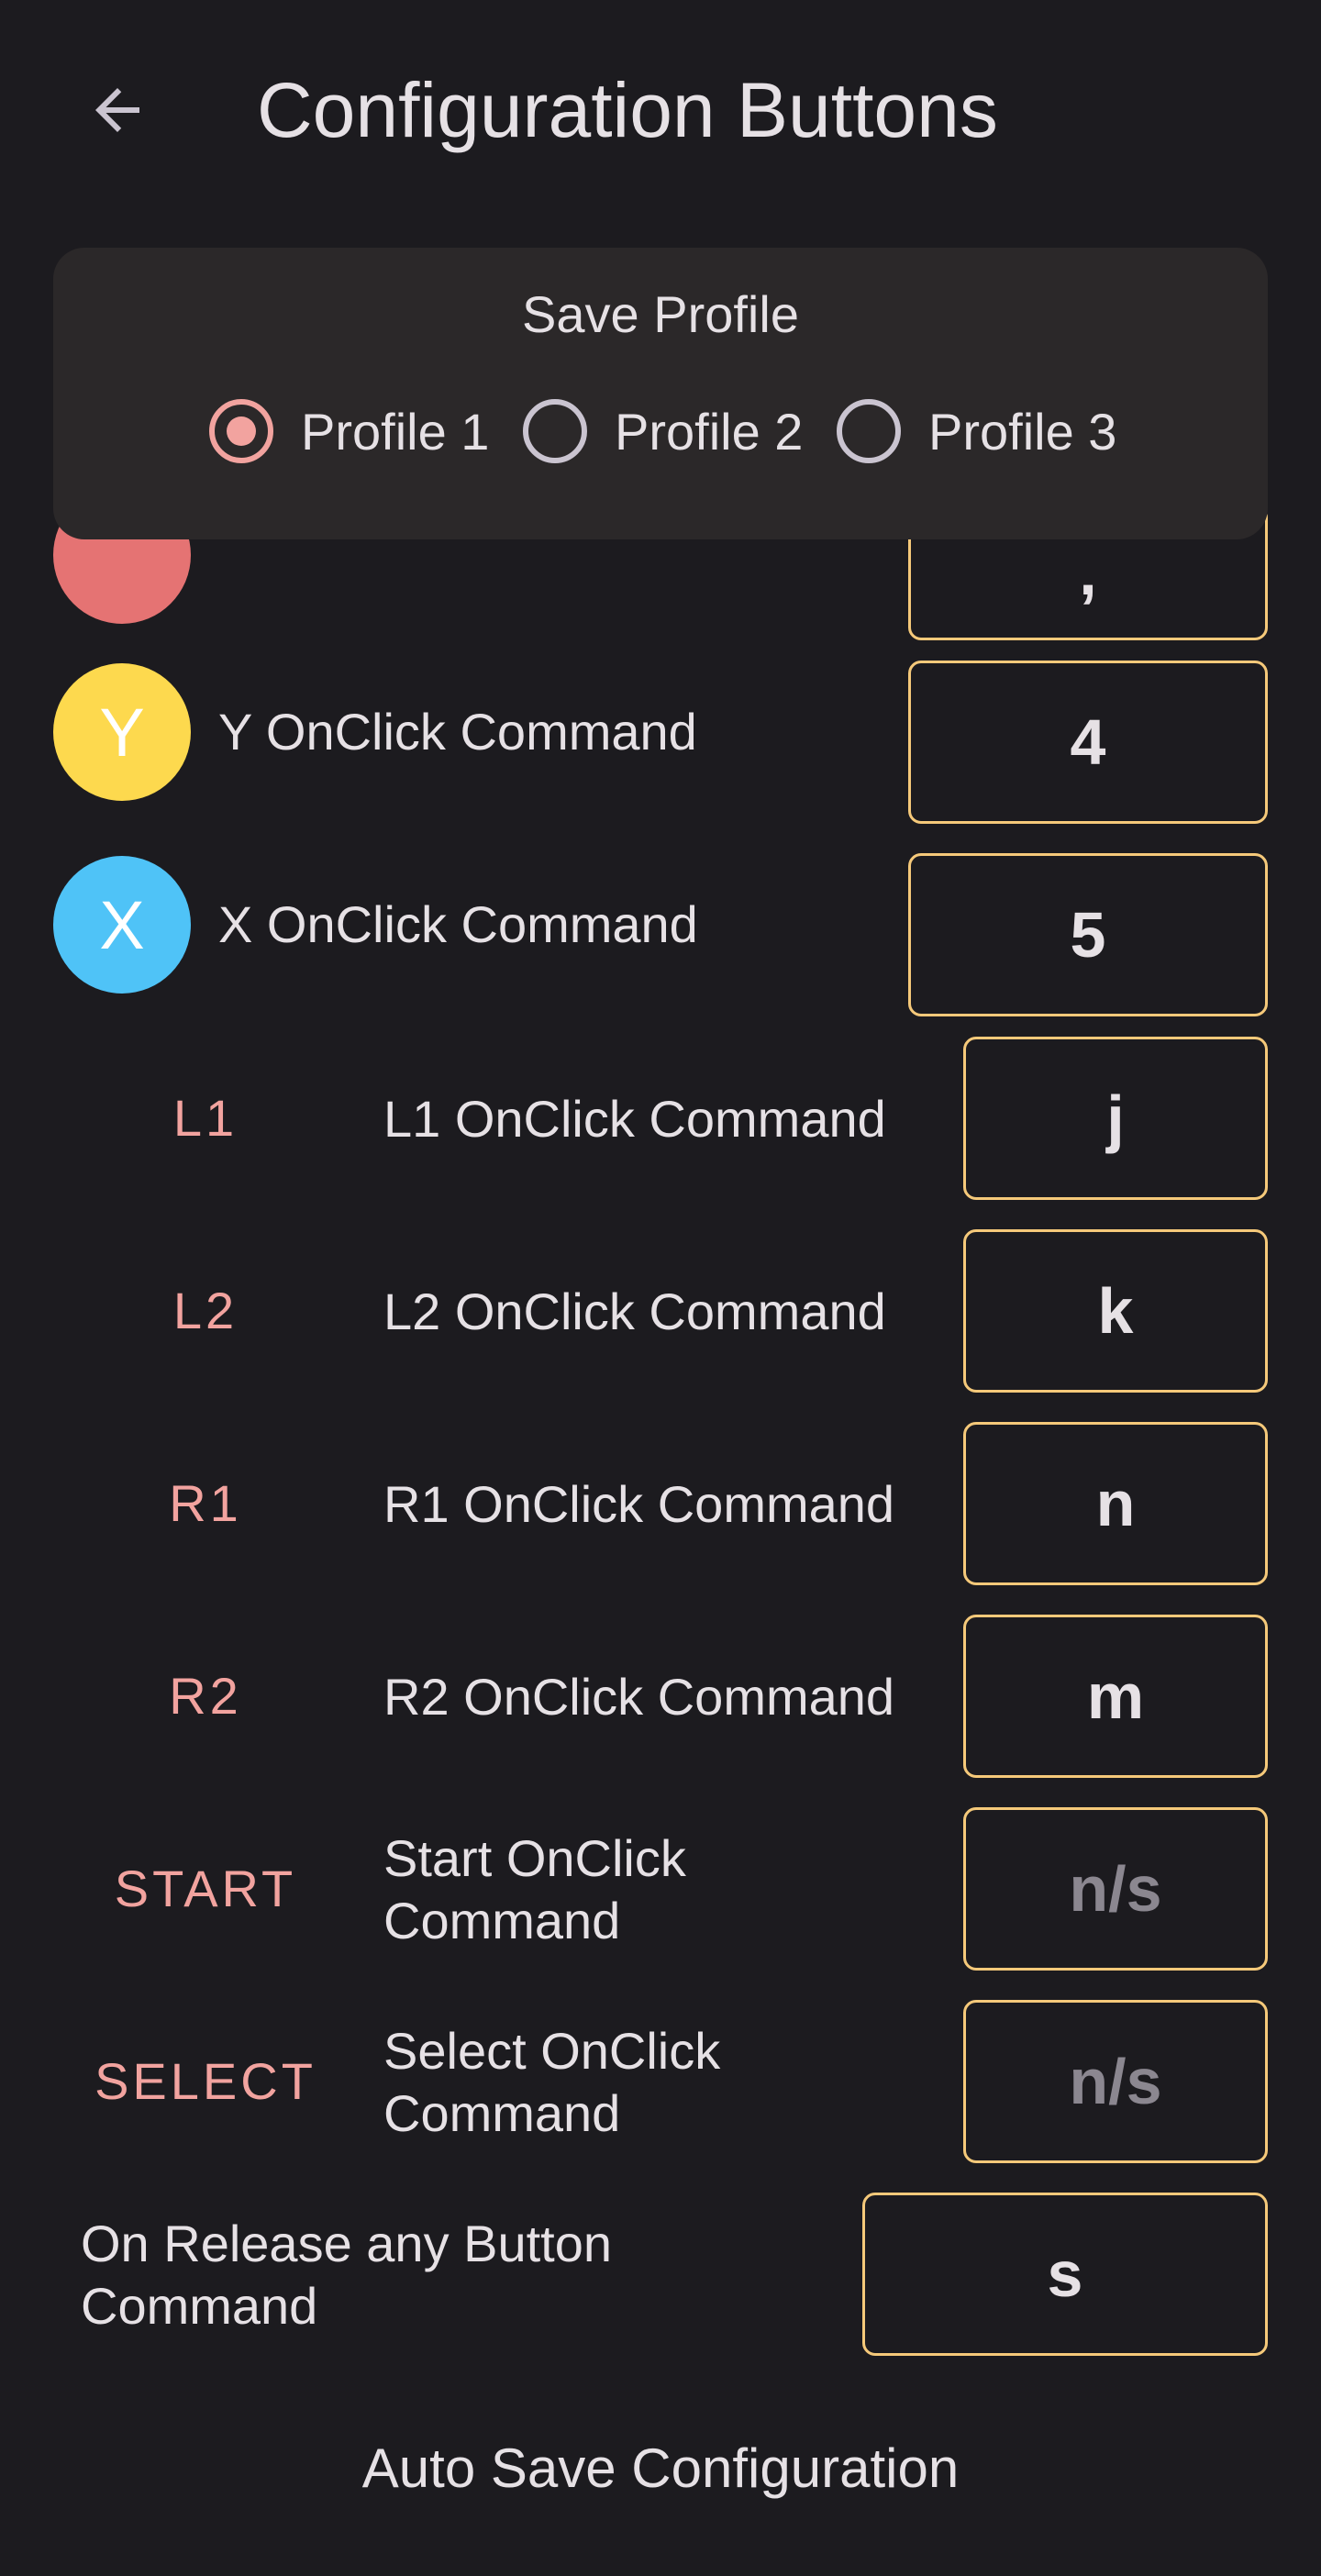  I want to click on r2-key-label: R2, so click(205, 1696).